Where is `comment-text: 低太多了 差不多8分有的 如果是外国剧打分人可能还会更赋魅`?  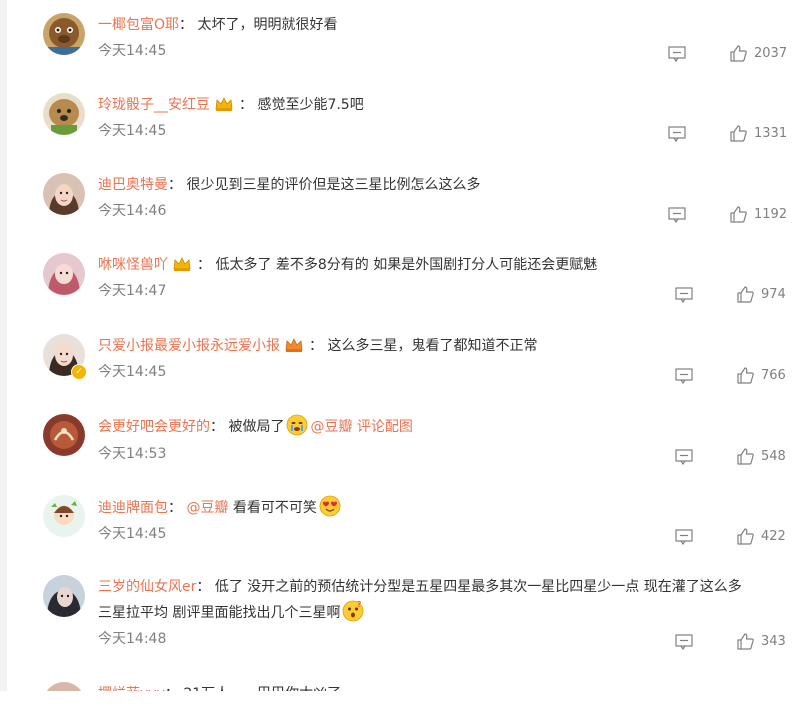 comment-text: 低太多了 差不多8分有的 如果是外国剧打分人可能还会更赋魅 is located at coordinates (406, 265).